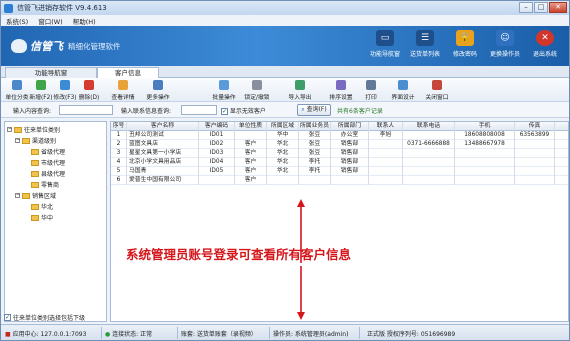 Image resolution: width=570 pixels, height=341 pixels. What do you see at coordinates (41, 90) in the screenshot?
I see `add-button: 新增(F2)` at bounding box center [41, 90].